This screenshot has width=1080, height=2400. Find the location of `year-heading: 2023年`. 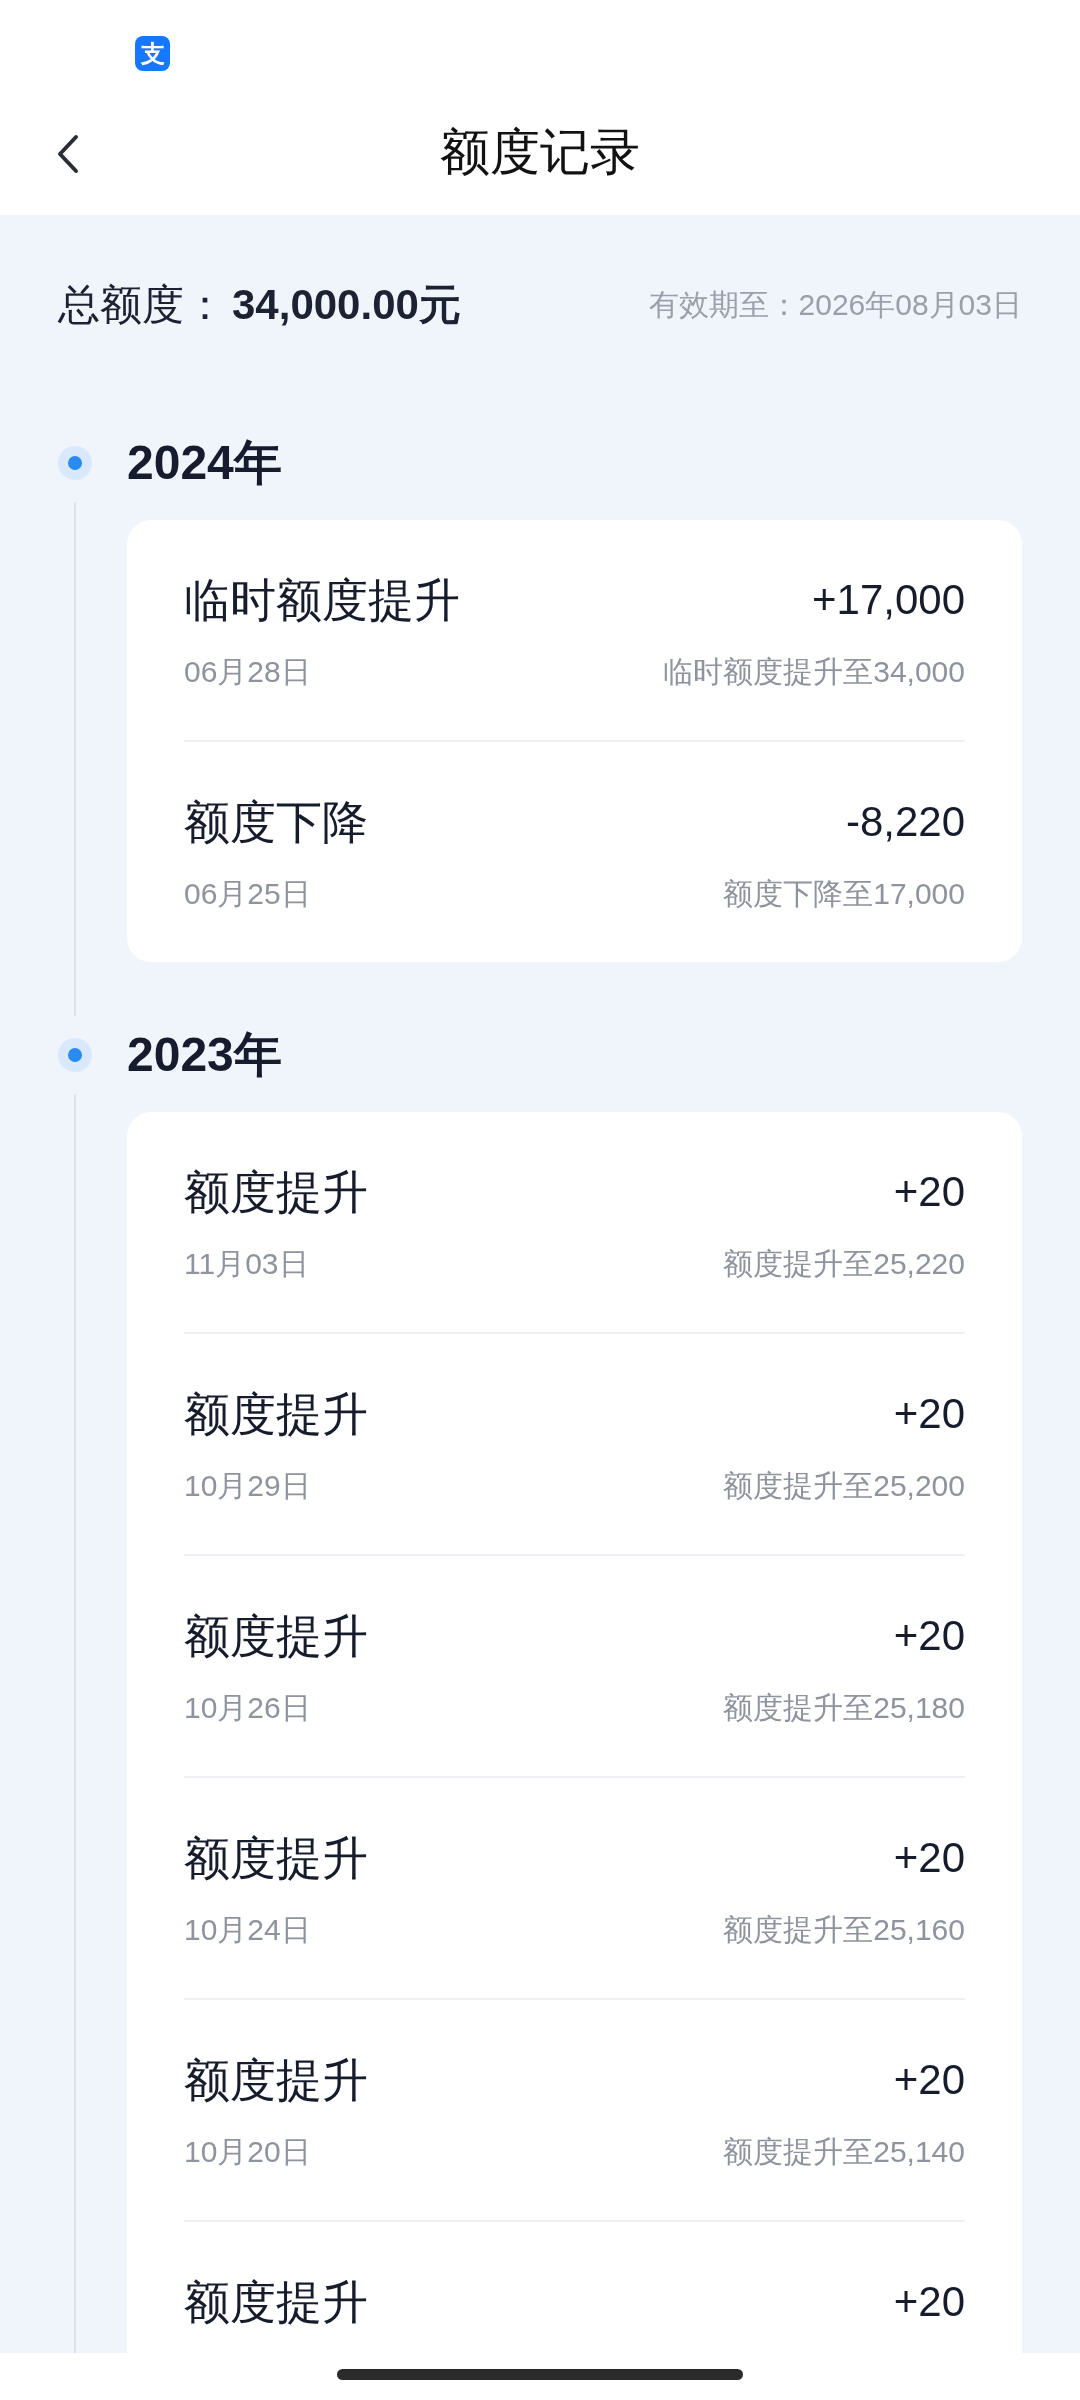

year-heading: 2023年 is located at coordinates (205, 1055).